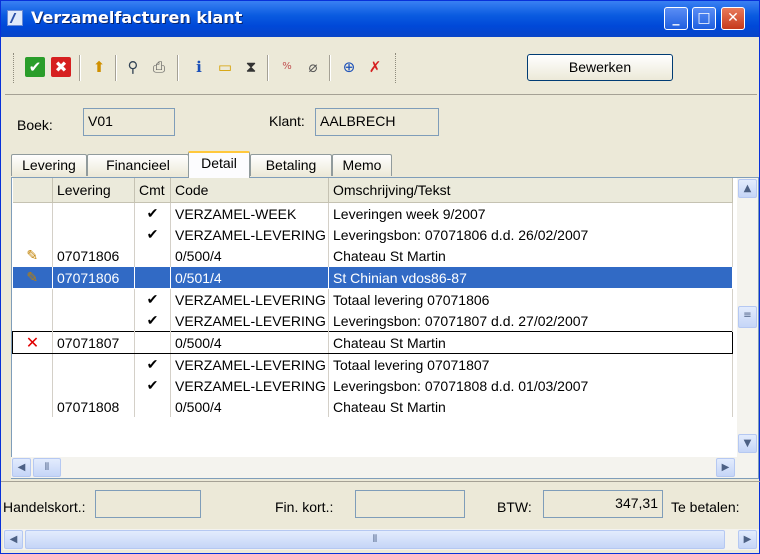 Image resolution: width=760 pixels, height=554 pixels. I want to click on code-cell: VERZAMEL-WEEK, so click(249, 213).